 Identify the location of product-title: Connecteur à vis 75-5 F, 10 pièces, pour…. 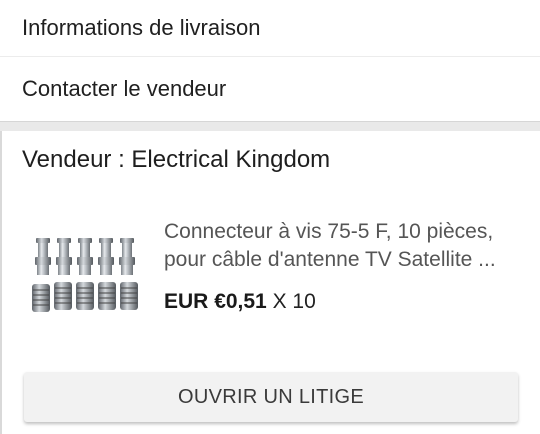
(344, 246).